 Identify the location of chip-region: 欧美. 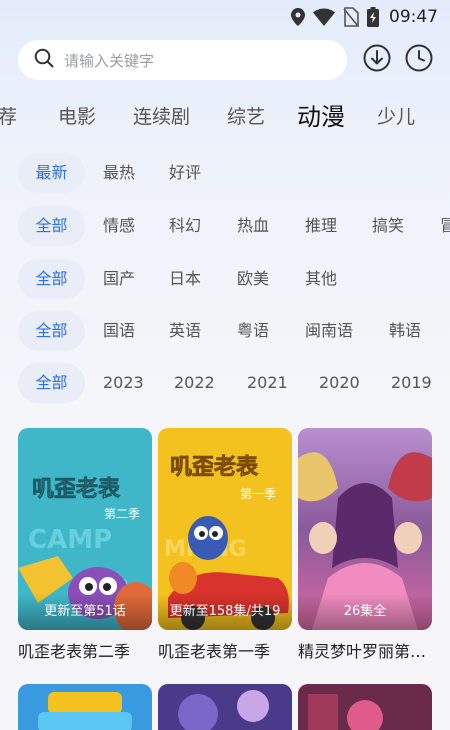
(253, 279).